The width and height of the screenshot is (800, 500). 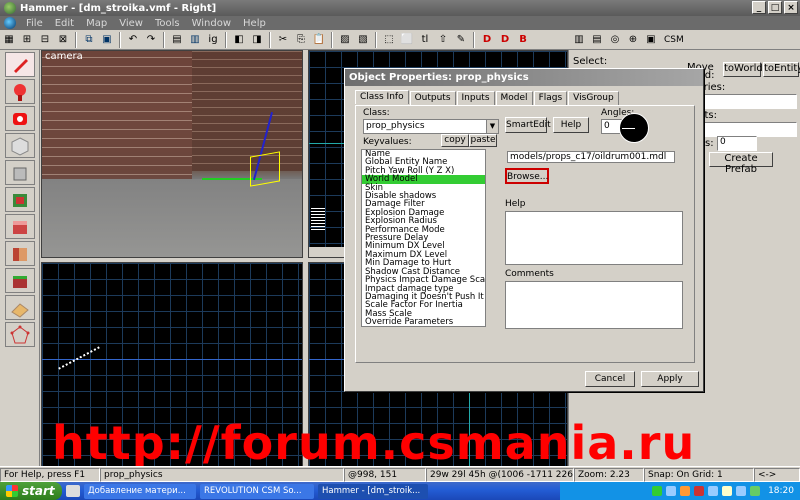 What do you see at coordinates (172, 154) in the screenshot?
I see `camera-viewport: camera` at bounding box center [172, 154].